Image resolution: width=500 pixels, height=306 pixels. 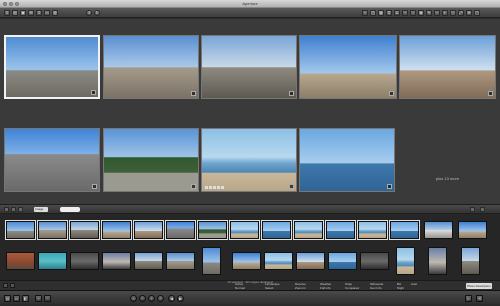 I want to click on remove-icon: −, so click(x=47, y=298).